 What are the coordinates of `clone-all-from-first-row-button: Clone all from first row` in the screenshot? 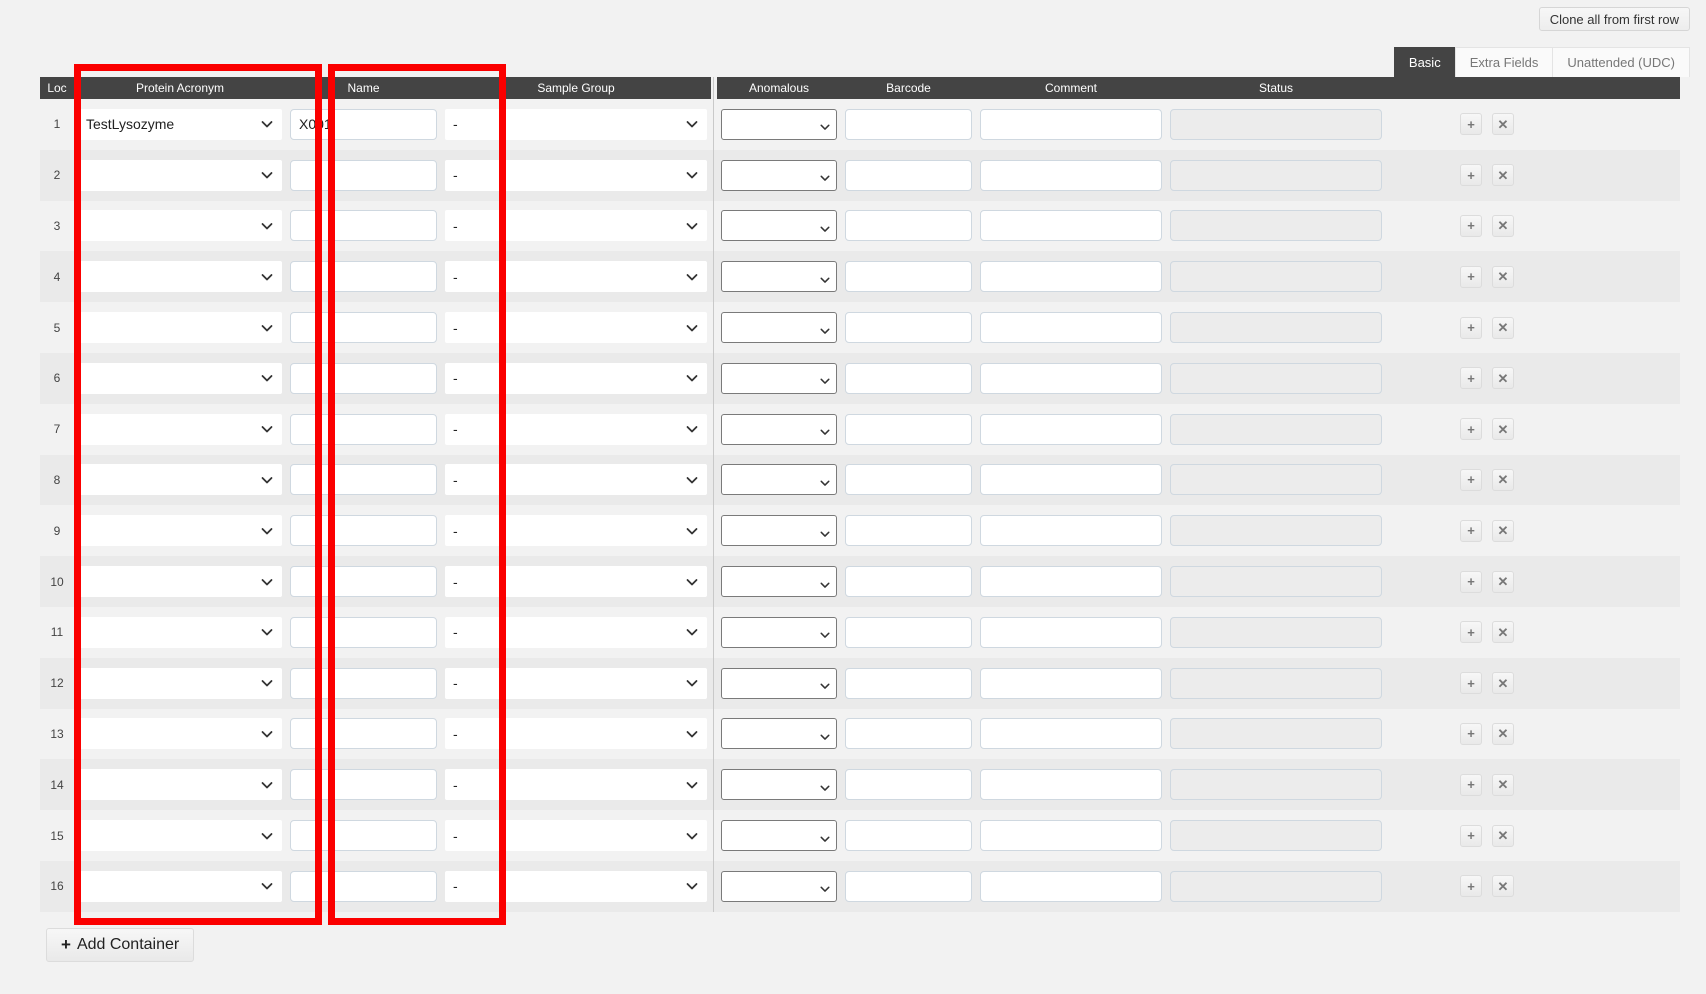 It's located at (1614, 19).